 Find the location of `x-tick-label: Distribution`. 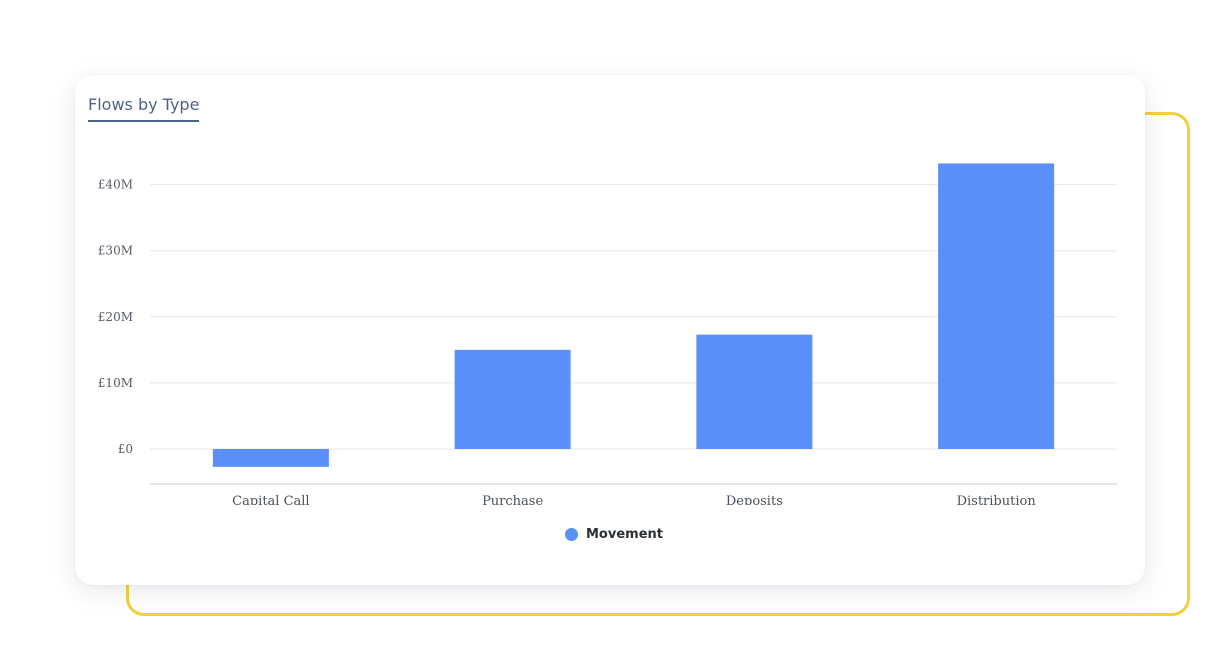

x-tick-label: Distribution is located at coordinates (997, 499).